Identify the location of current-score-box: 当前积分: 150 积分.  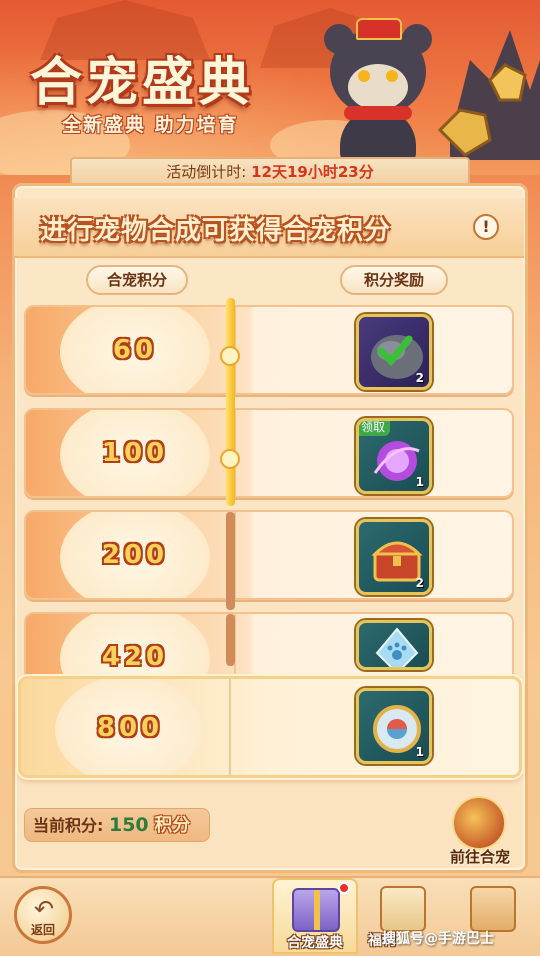
(117, 825).